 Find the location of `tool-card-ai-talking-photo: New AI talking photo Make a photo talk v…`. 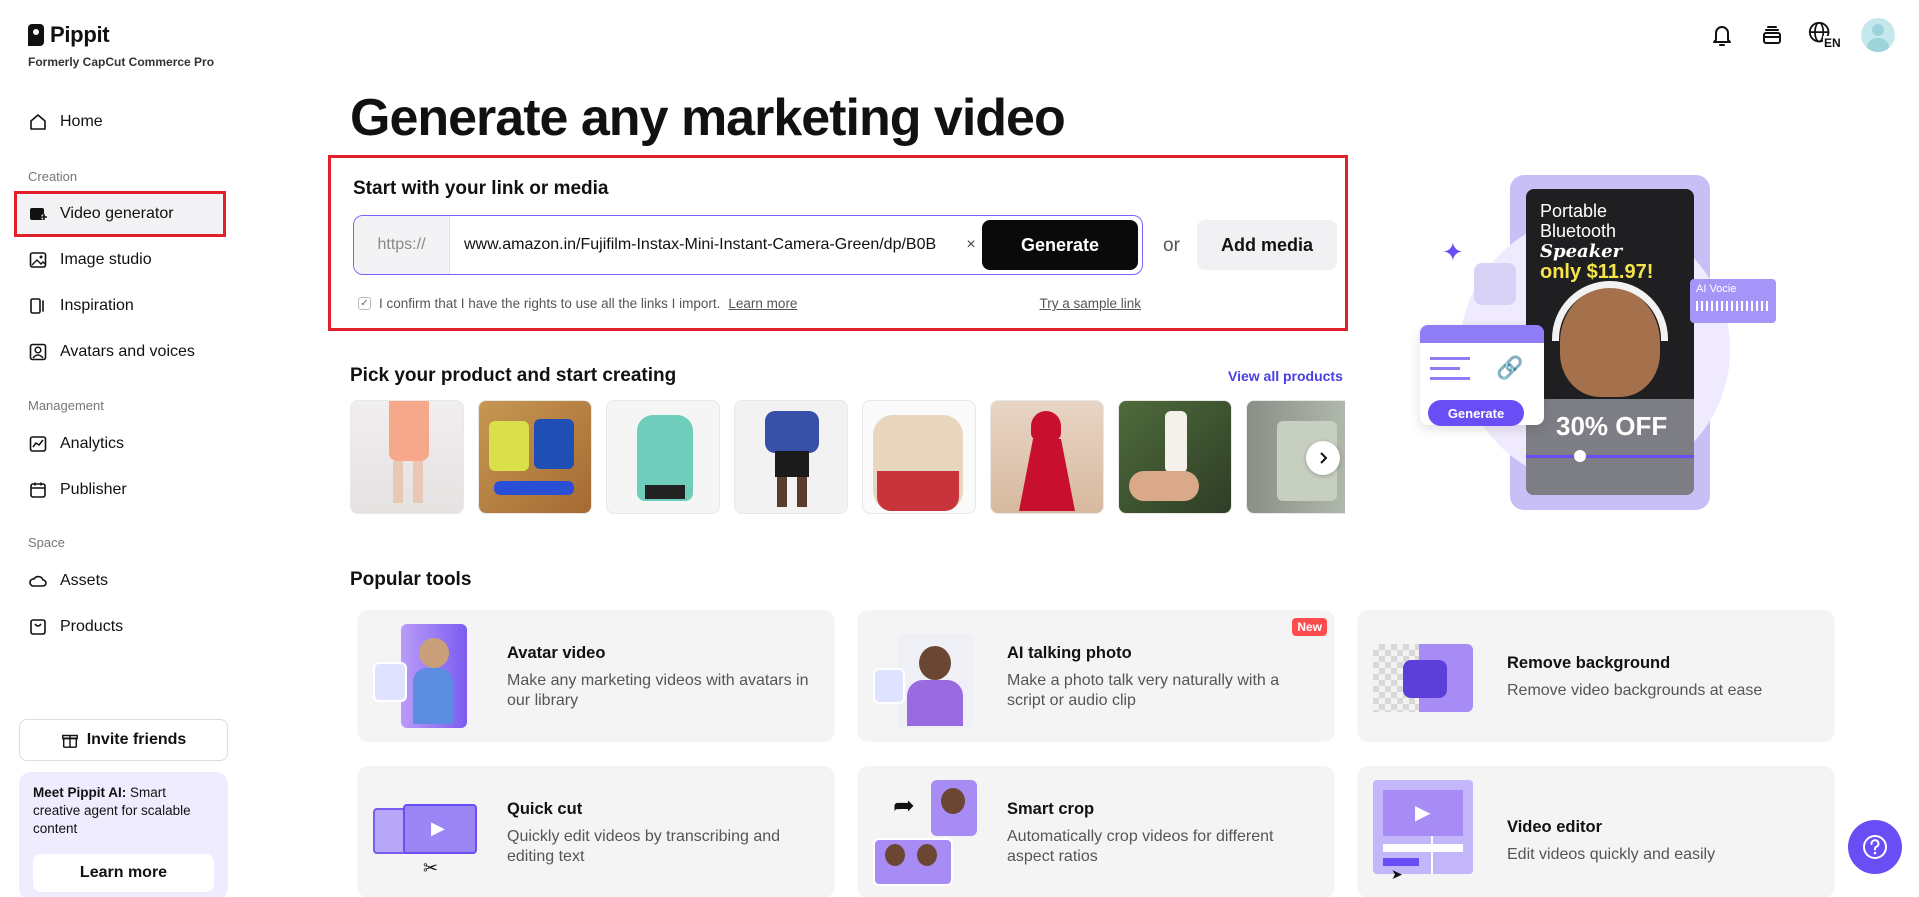

tool-card-ai-talking-photo: New AI talking photo Make a photo talk v… is located at coordinates (1096, 676).